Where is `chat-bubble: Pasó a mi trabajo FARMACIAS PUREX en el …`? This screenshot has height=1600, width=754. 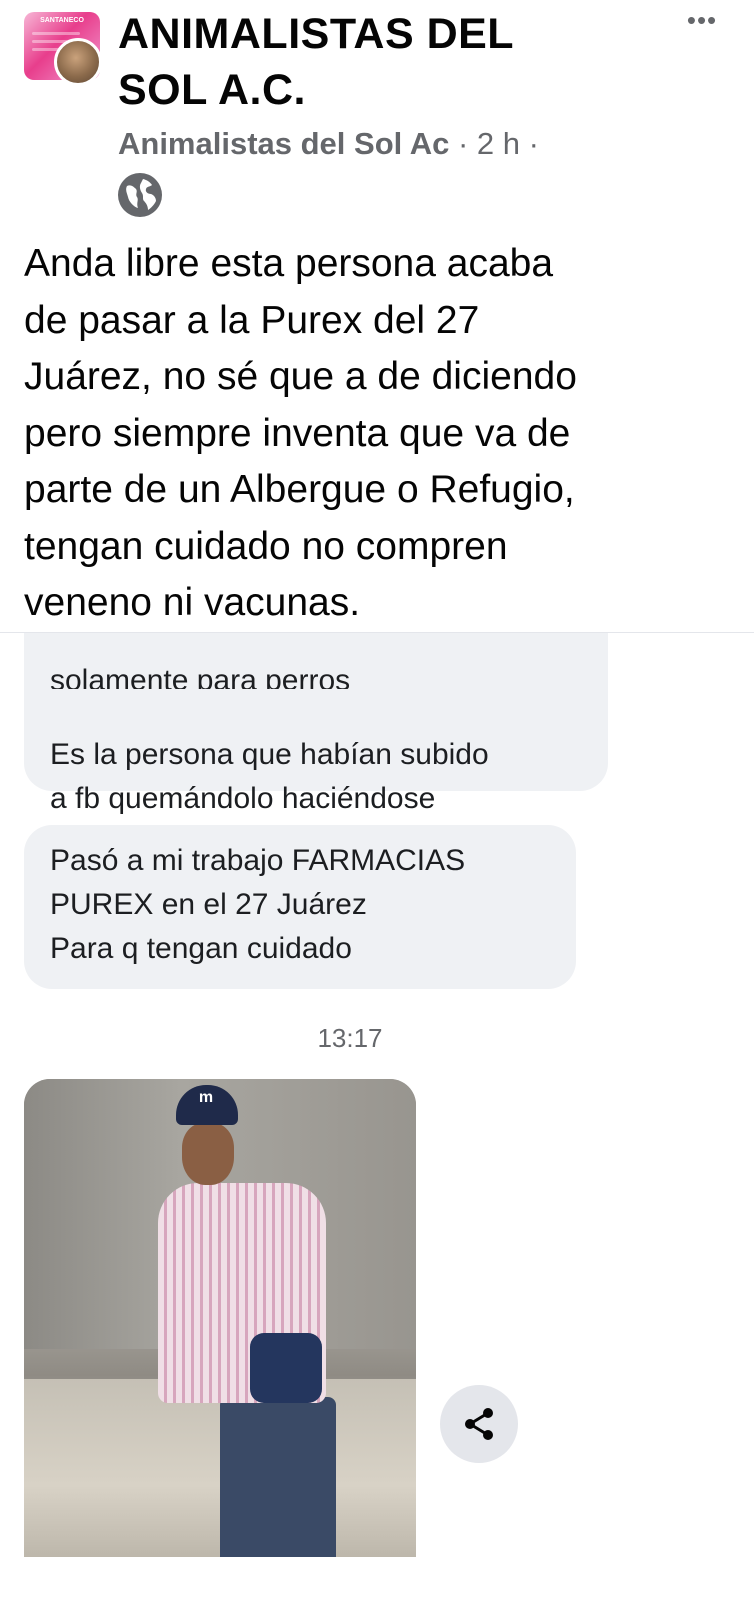
chat-bubble: Pasó a mi trabajo FARMACIAS PUREX en el … is located at coordinates (300, 907).